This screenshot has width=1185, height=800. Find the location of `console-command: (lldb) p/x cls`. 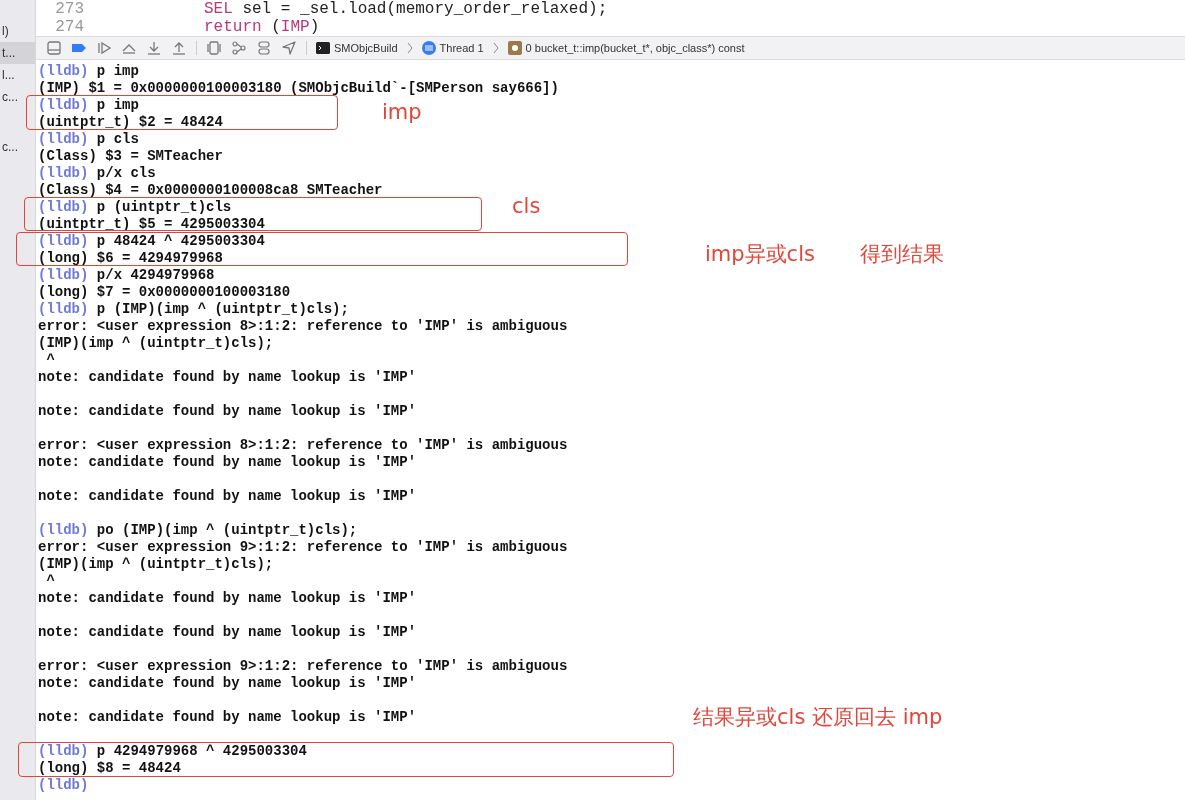

console-command: (lldb) p/x cls is located at coordinates (97, 173).